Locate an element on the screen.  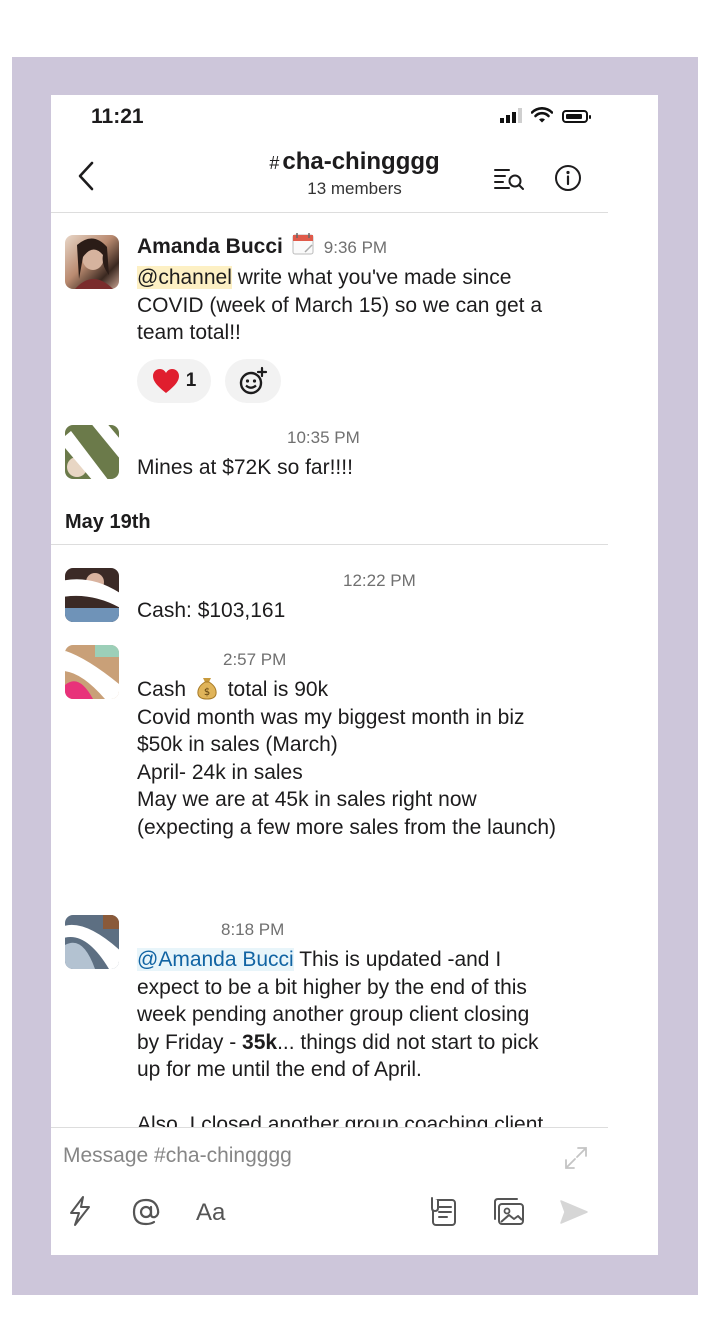
mention-at-icon is located at coordinates (146, 1212).